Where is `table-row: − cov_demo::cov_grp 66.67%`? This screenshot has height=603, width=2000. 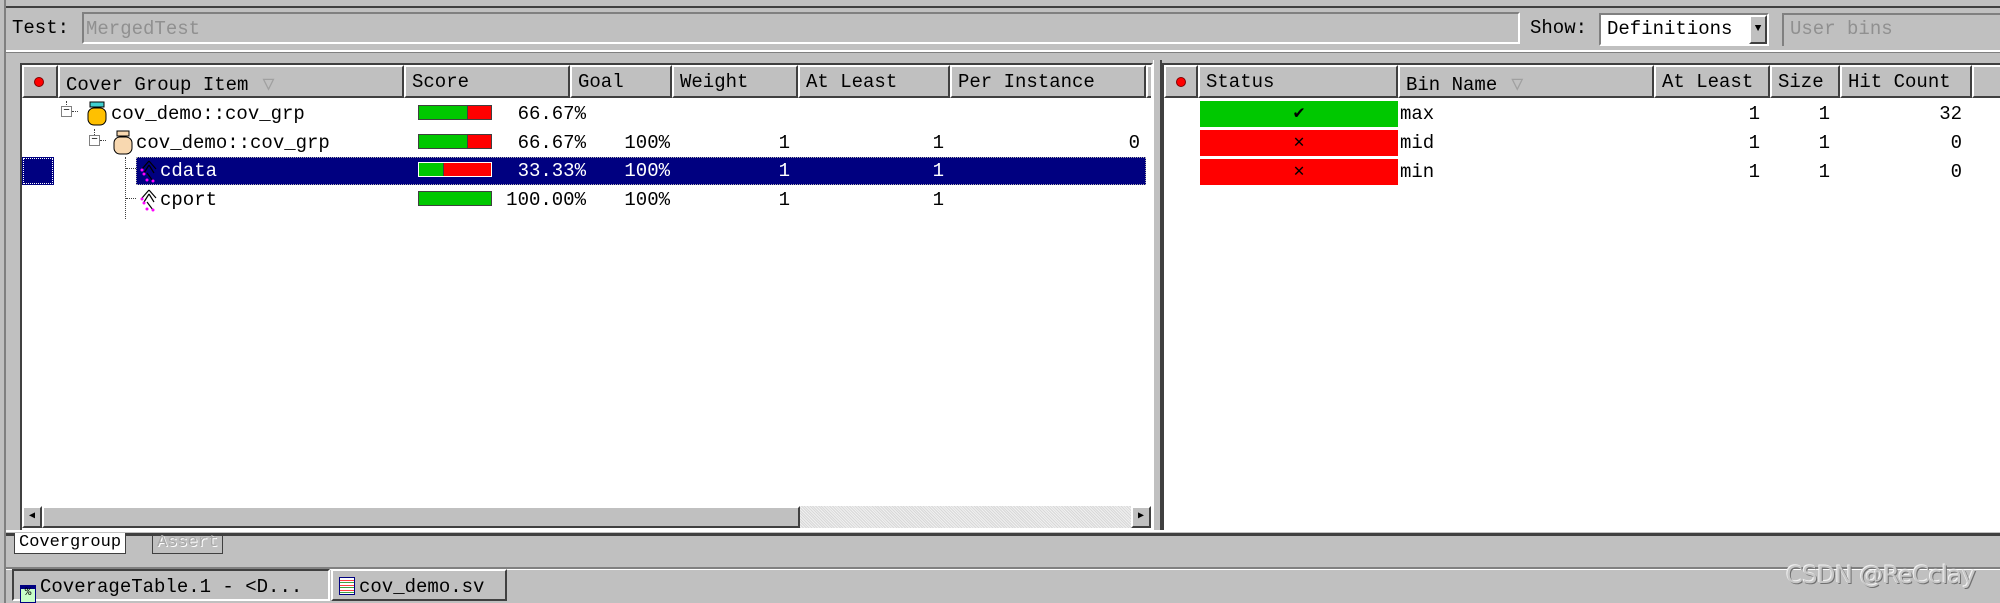 table-row: − cov_demo::cov_grp 66.67% is located at coordinates (586, 114).